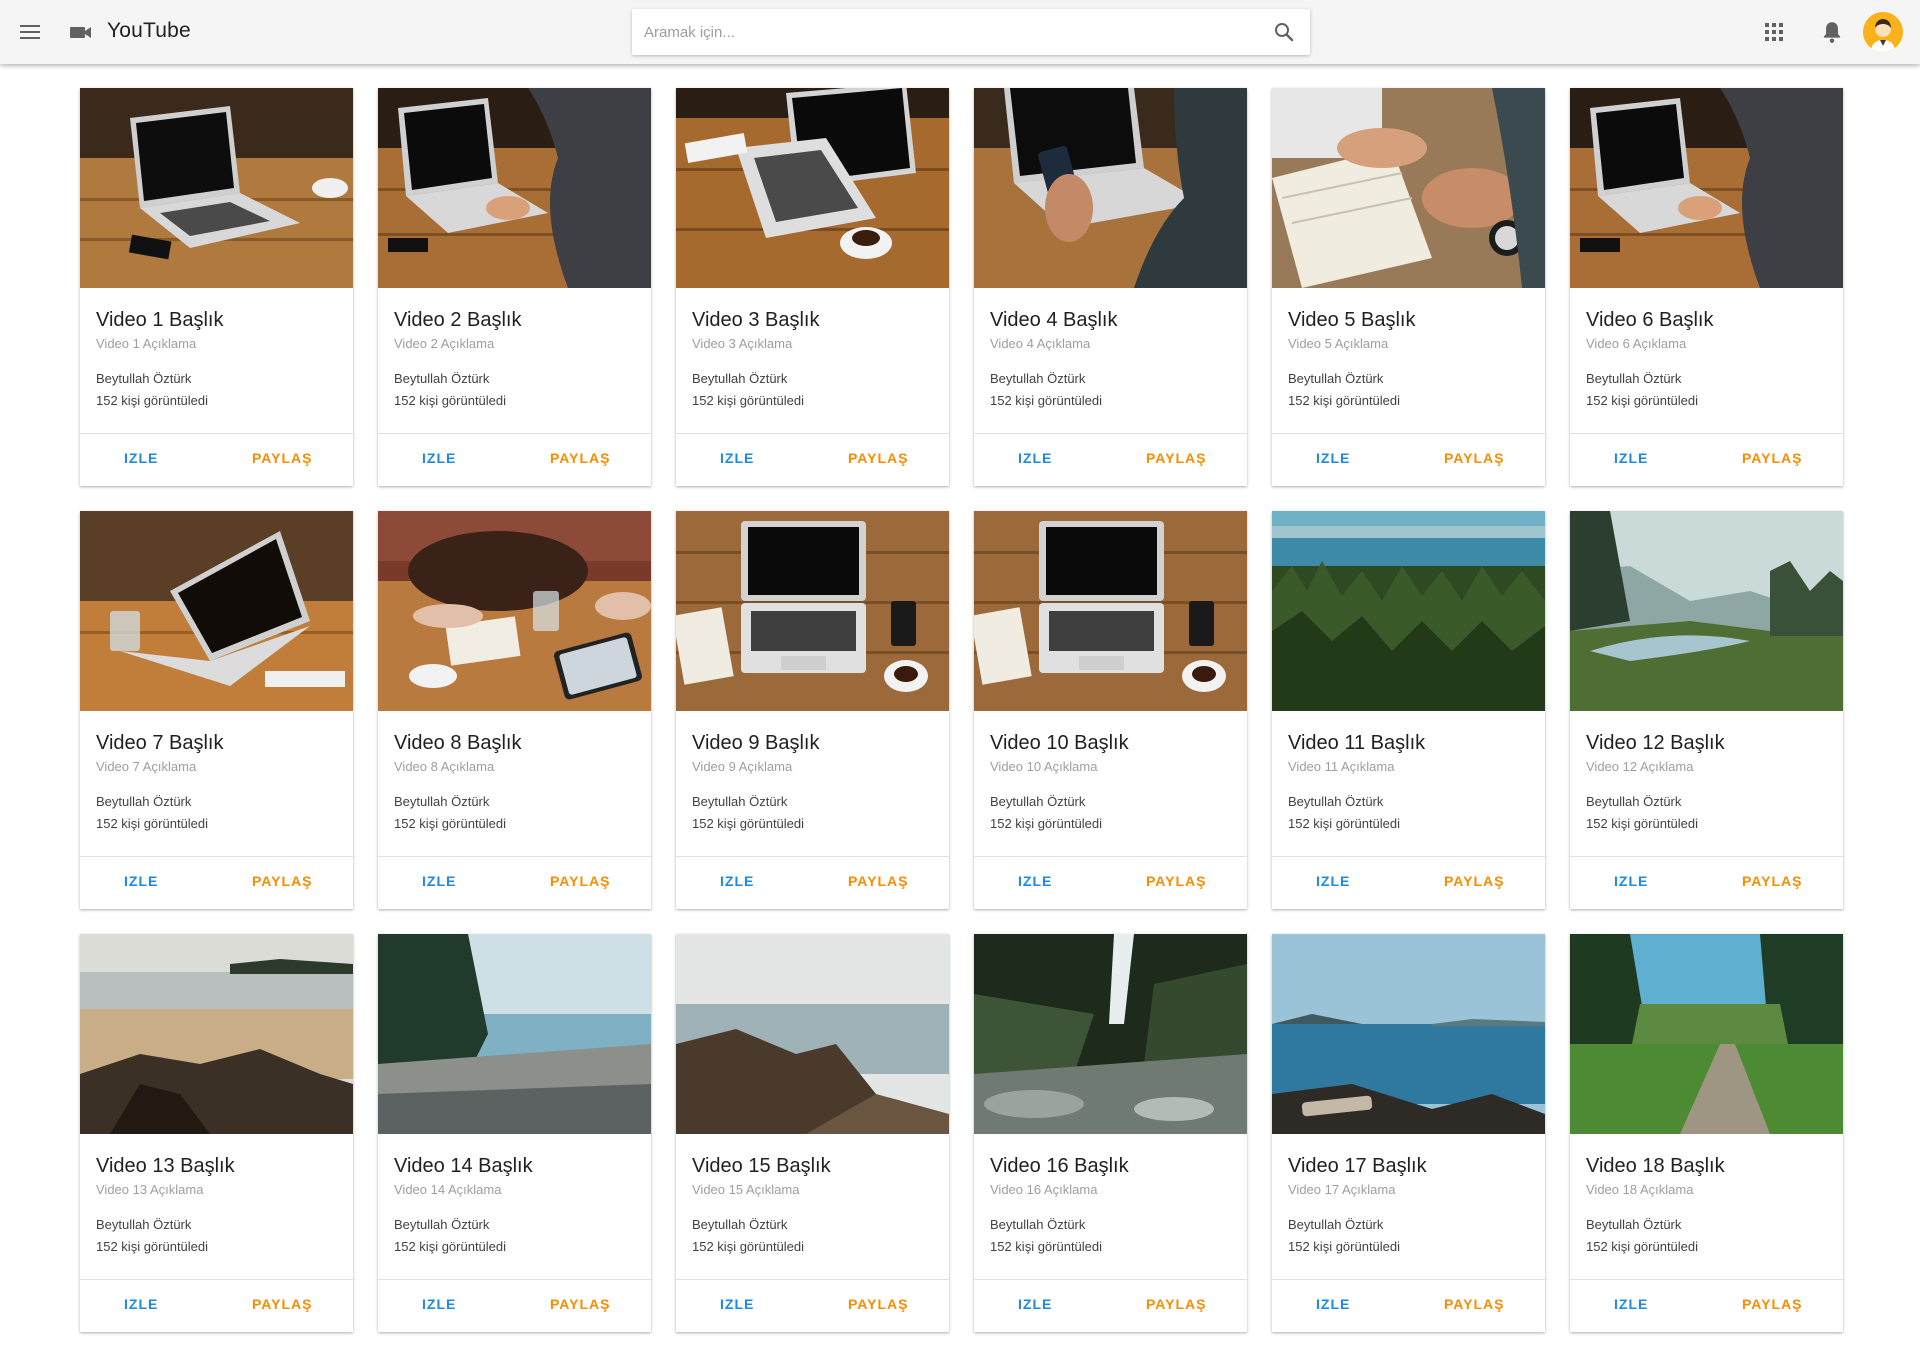 The width and height of the screenshot is (1920, 1351). What do you see at coordinates (1774, 32) in the screenshot?
I see `apps-icon` at bounding box center [1774, 32].